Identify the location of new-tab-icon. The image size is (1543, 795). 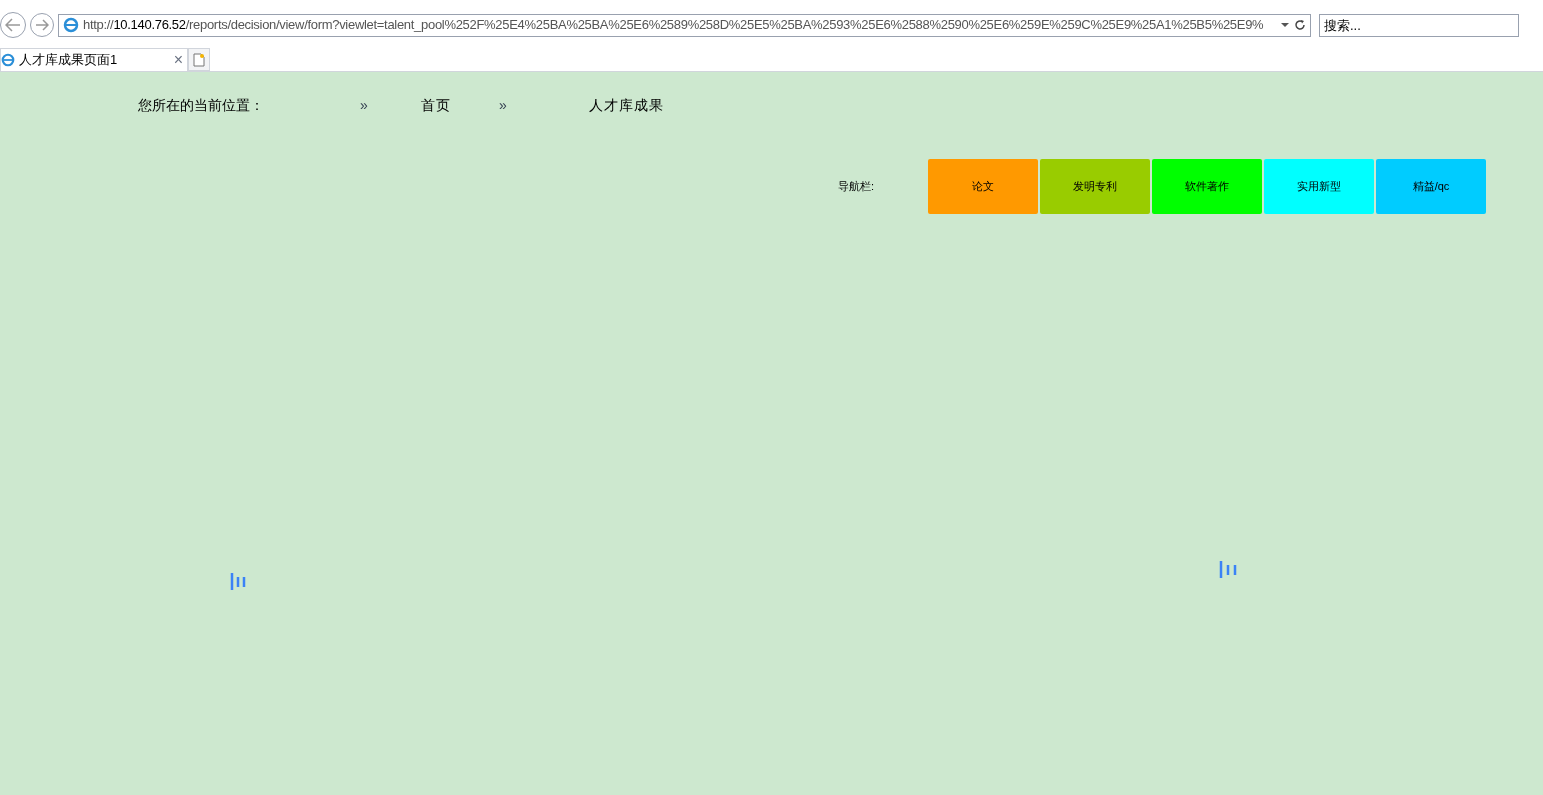
(199, 59).